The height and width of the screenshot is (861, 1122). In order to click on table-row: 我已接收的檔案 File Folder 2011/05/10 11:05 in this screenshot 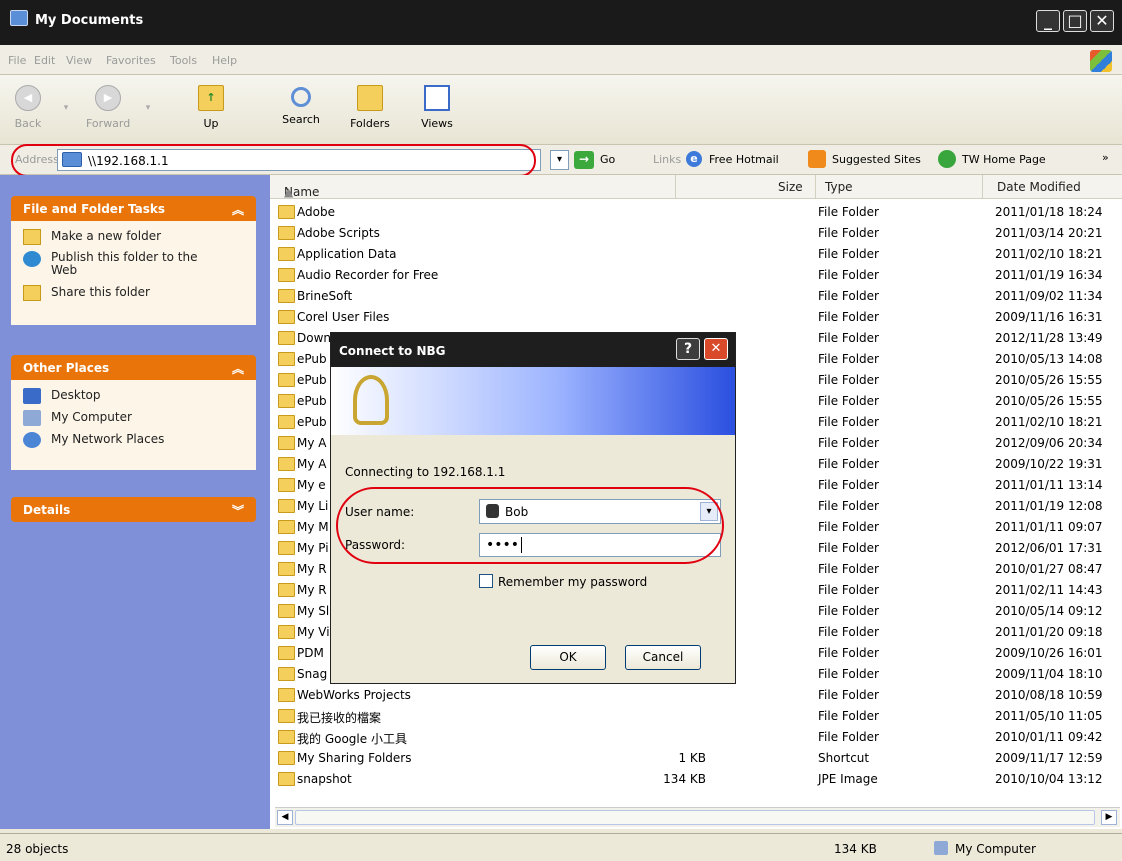, I will do `click(696, 716)`.